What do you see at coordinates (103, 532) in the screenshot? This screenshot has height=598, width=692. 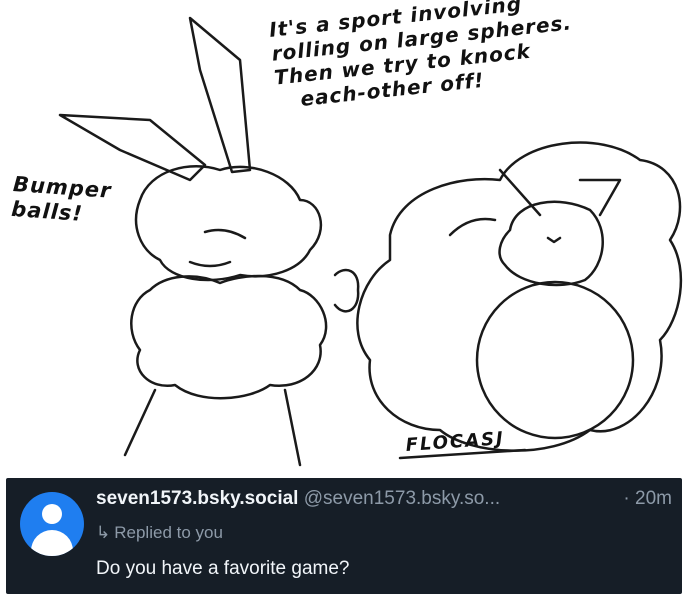 I see `reply-arrow-icon: ↳` at bounding box center [103, 532].